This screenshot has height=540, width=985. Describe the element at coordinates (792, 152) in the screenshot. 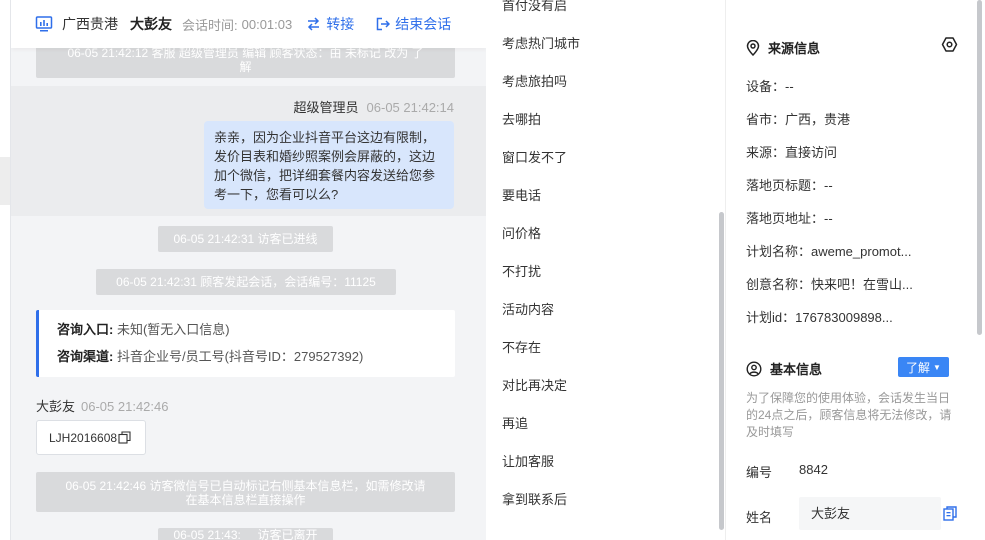

I see `source-channel: 来源：直接访问` at that location.